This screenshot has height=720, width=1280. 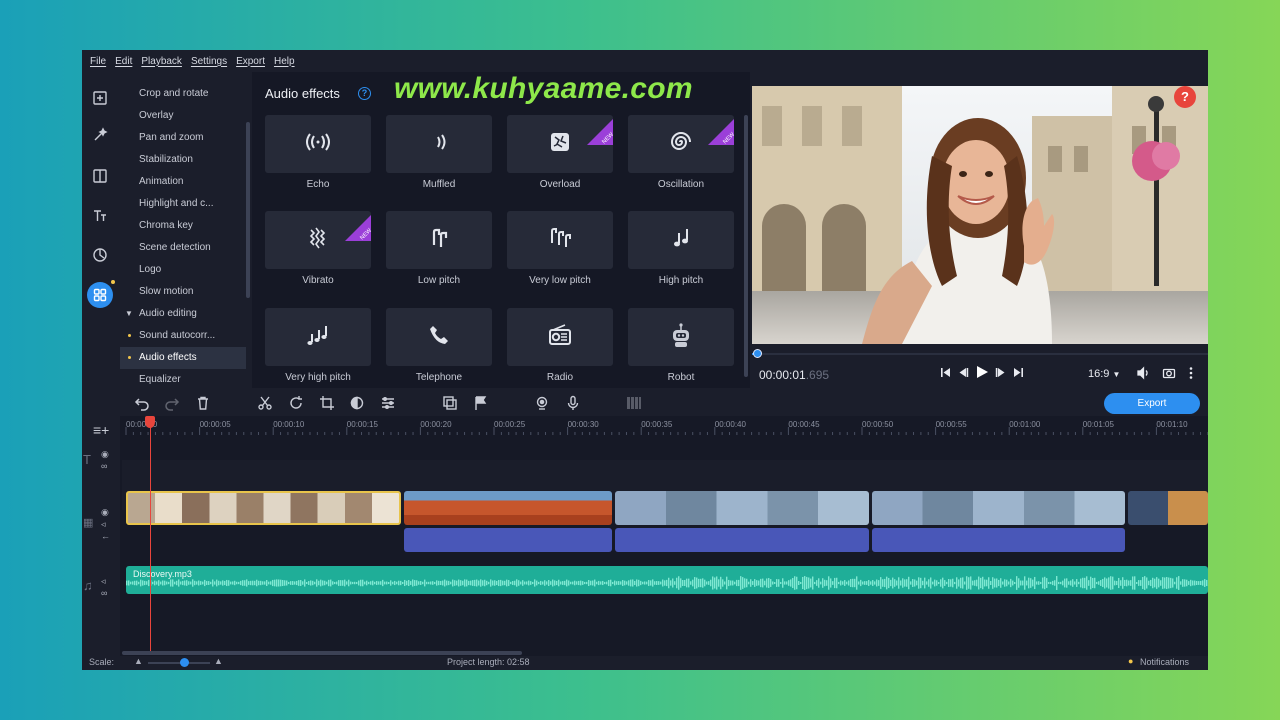 What do you see at coordinates (100, 135) in the screenshot?
I see `magic-wand-icon` at bounding box center [100, 135].